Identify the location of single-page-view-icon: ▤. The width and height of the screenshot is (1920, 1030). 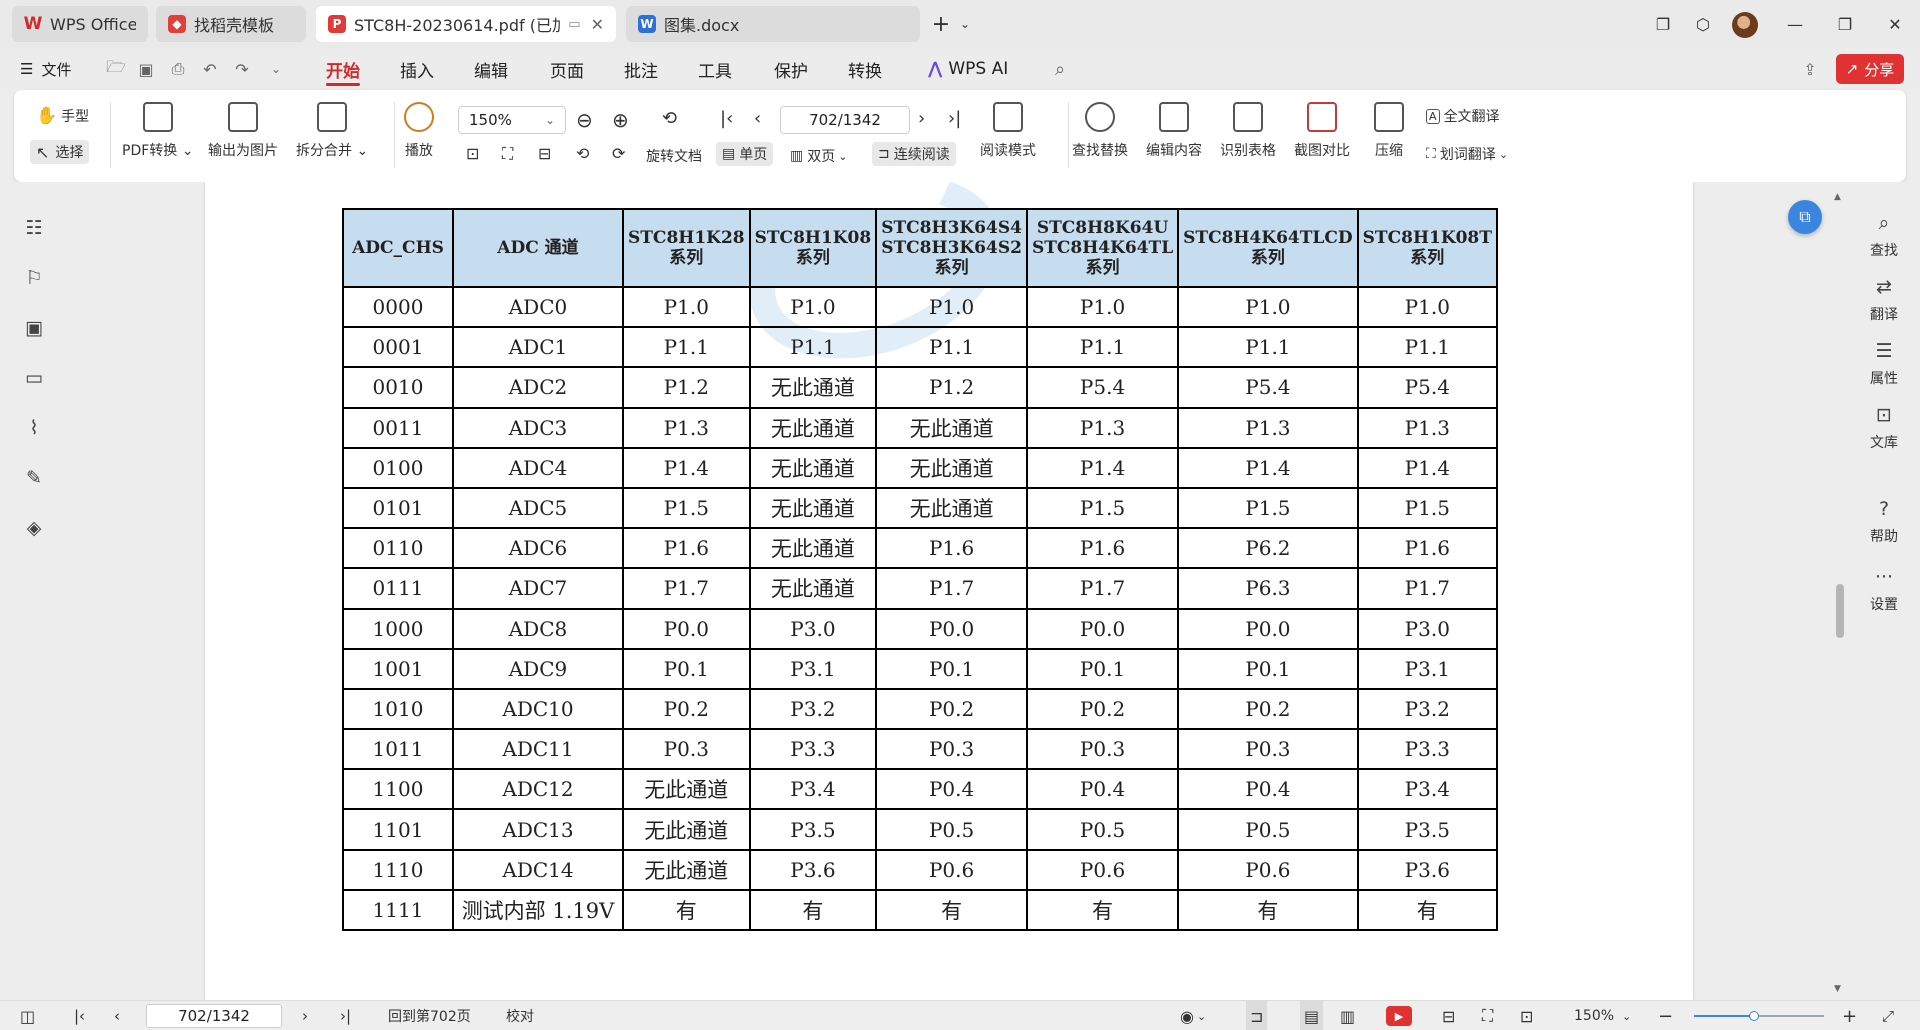
(1312, 1015).